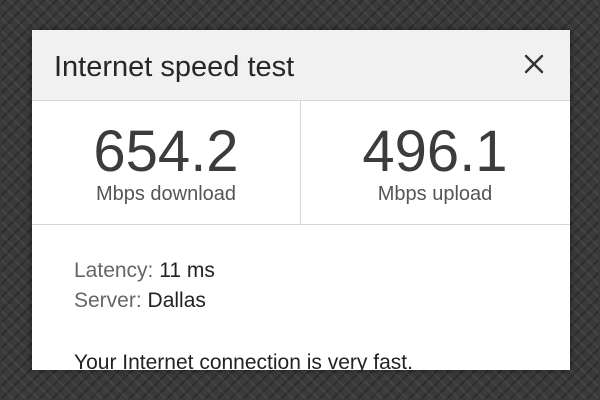 The height and width of the screenshot is (400, 600). I want to click on download-result: 654.2 Mbps download, so click(166, 162).